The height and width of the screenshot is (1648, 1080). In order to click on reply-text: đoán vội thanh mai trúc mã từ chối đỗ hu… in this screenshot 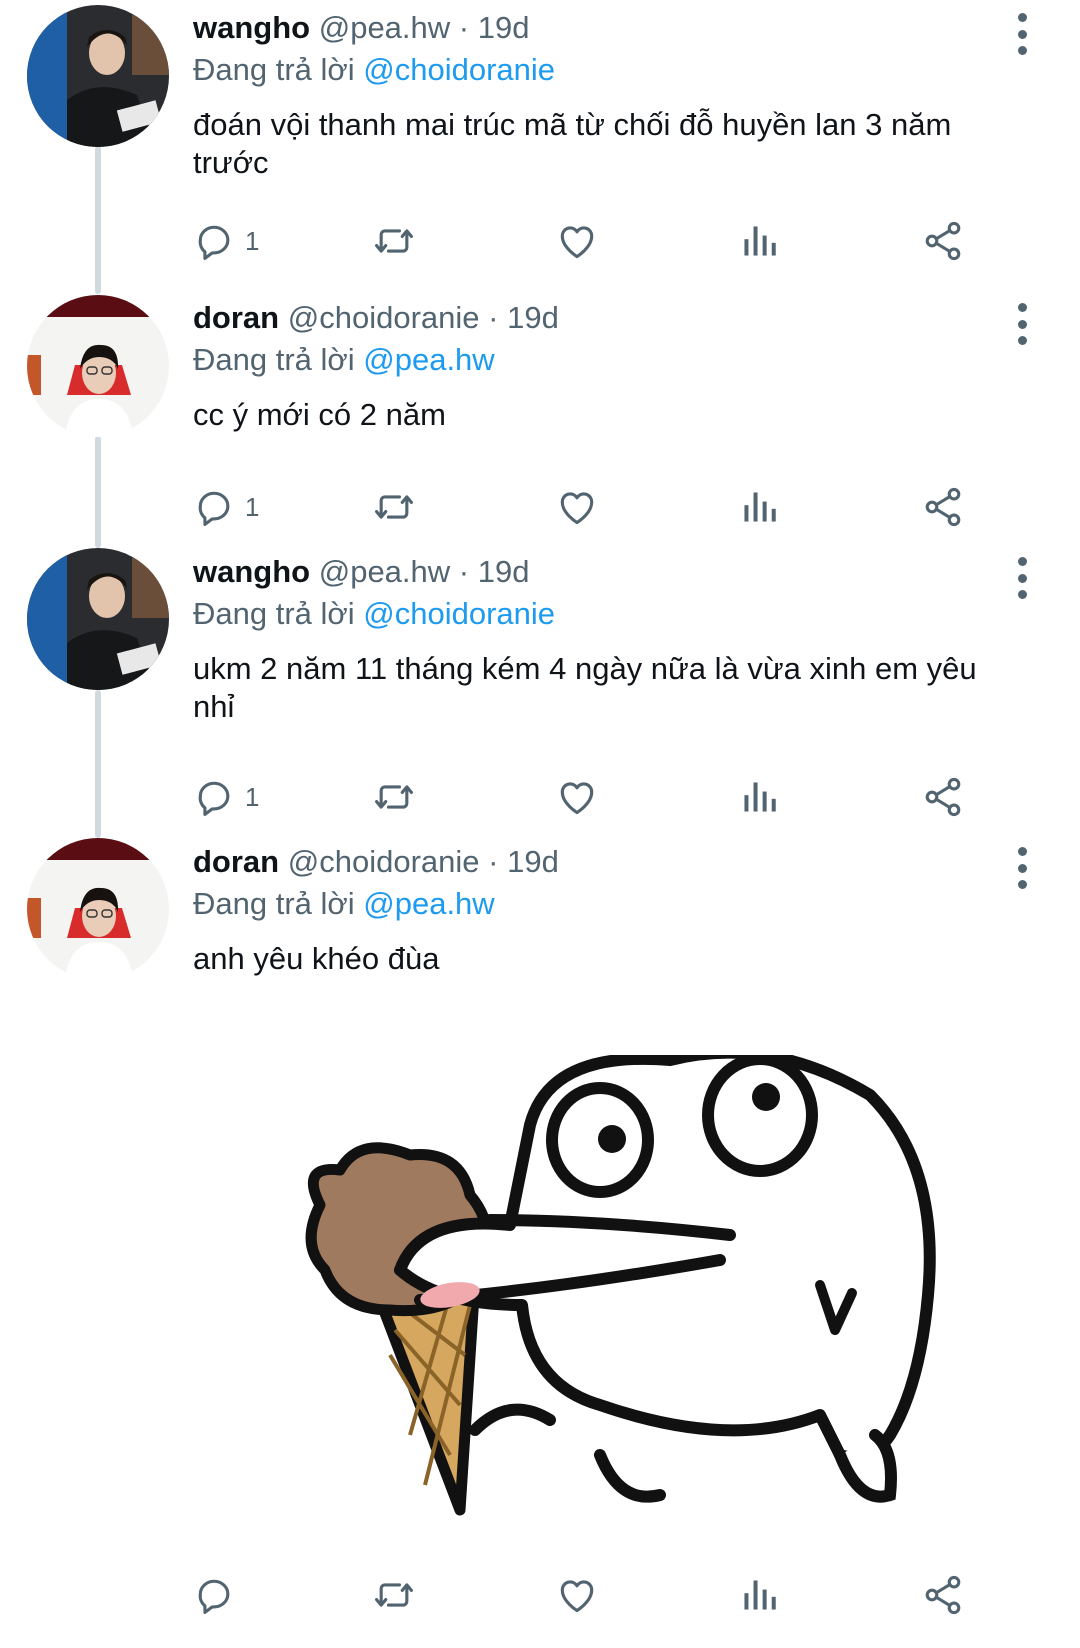, I will do `click(613, 144)`.